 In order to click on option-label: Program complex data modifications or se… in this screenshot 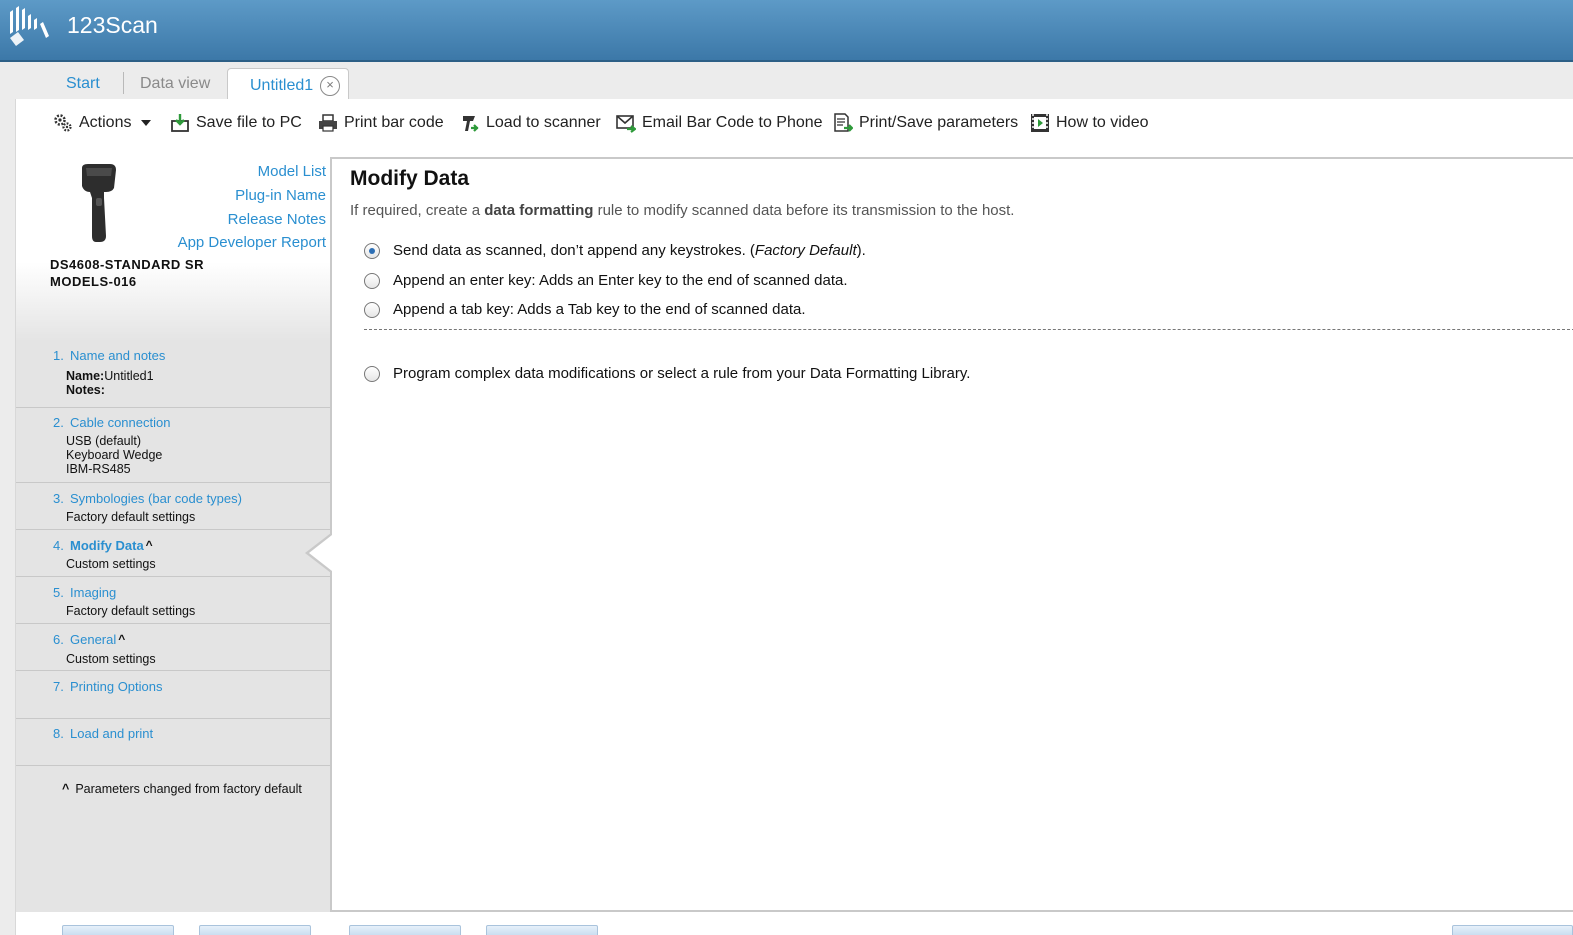, I will do `click(682, 373)`.